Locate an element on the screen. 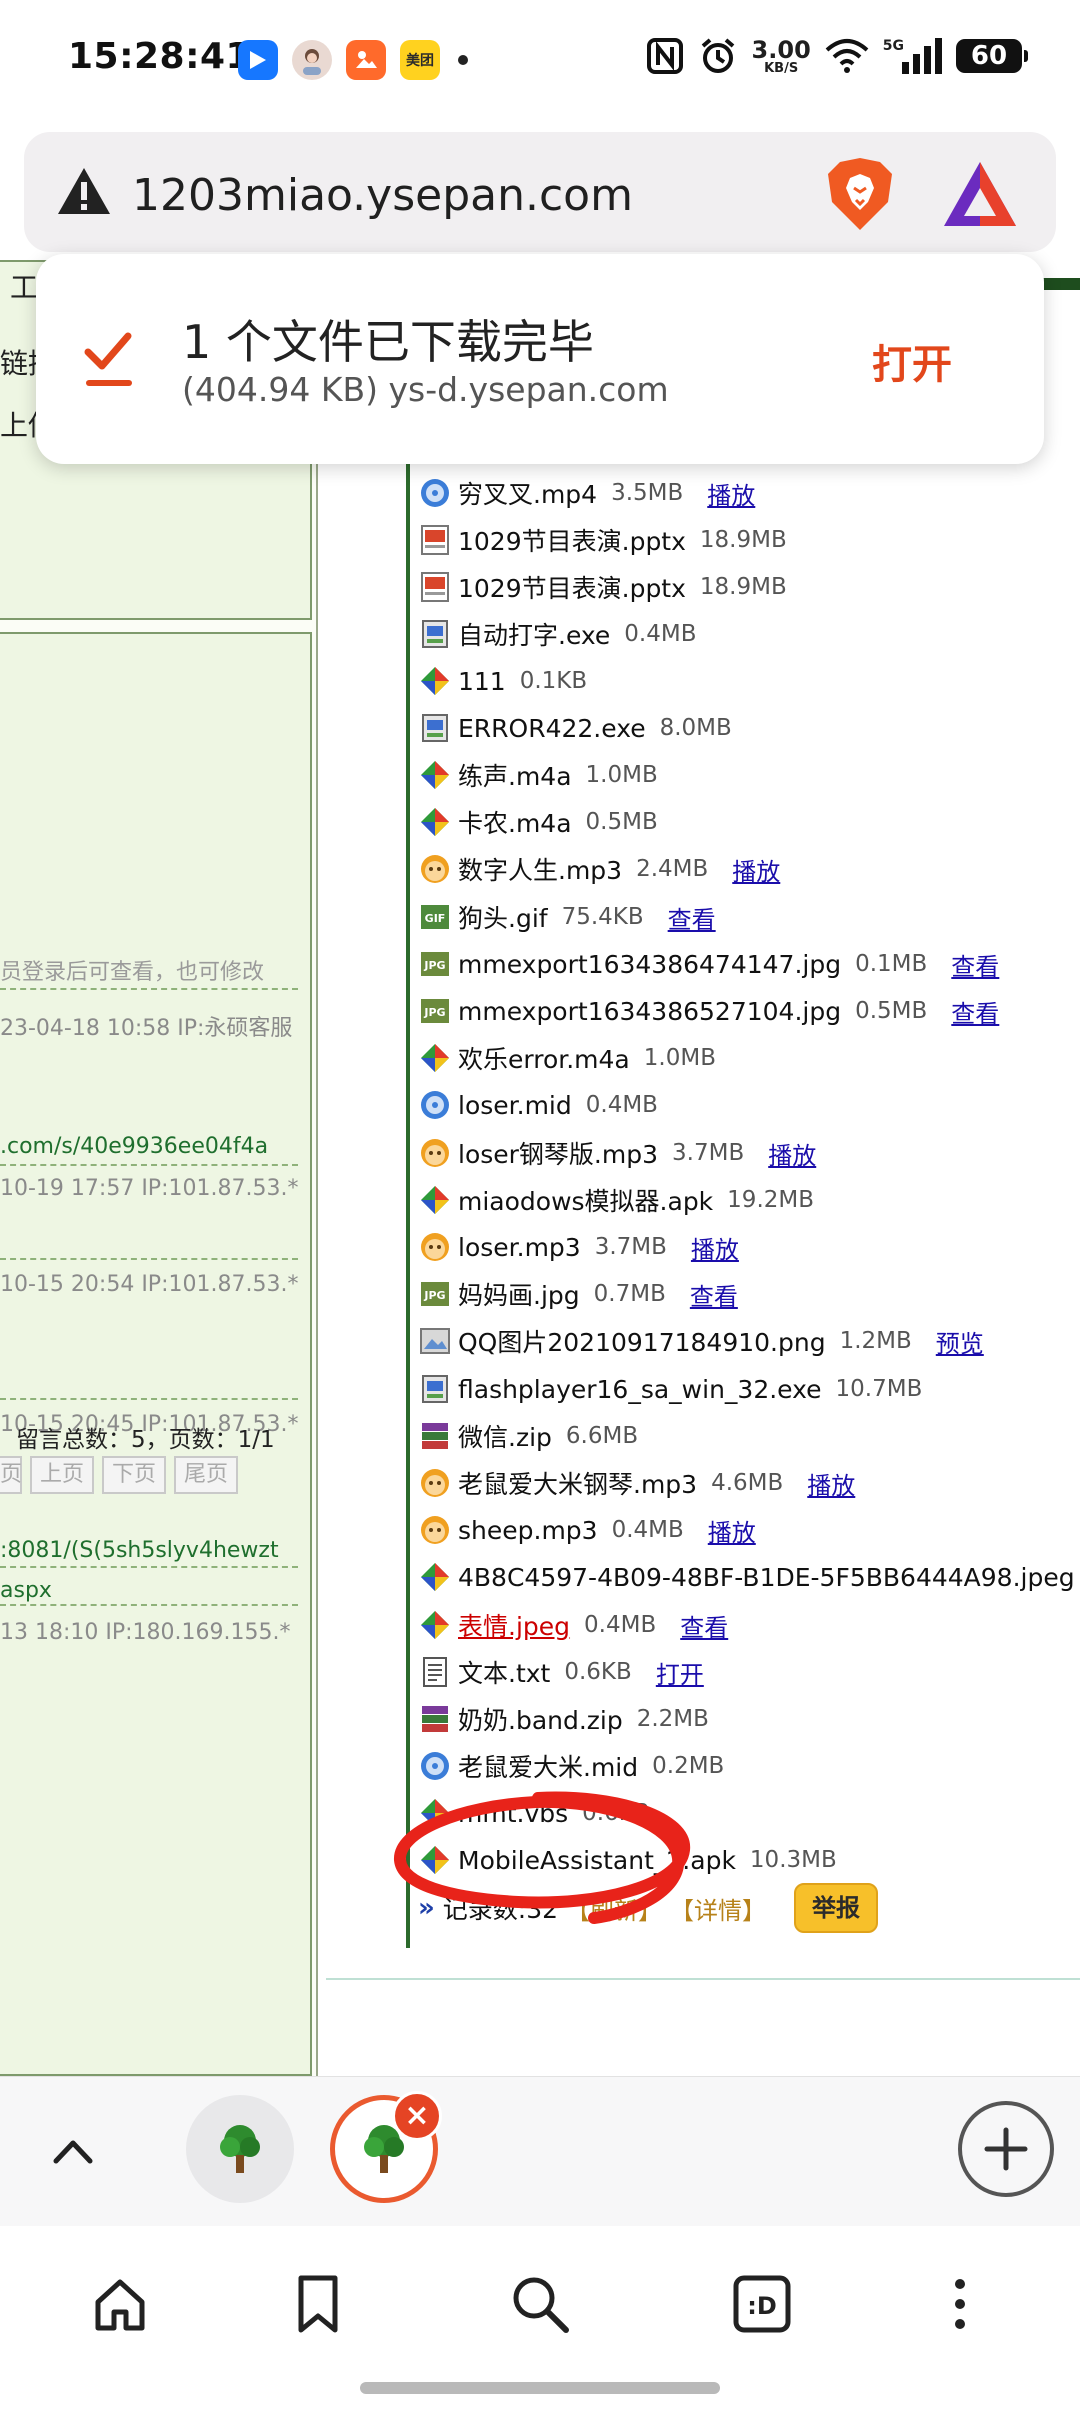 The height and width of the screenshot is (2412, 1080). more-button is located at coordinates (960, 2304).